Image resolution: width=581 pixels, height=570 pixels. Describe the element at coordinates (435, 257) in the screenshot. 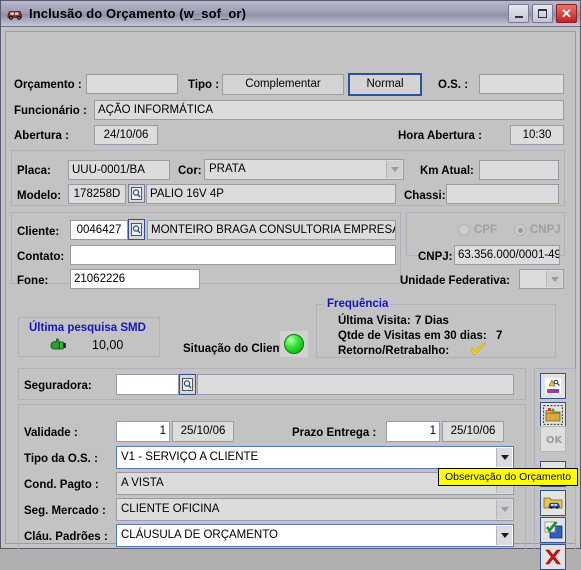

I see `cnpj-label: CNPJ:` at that location.